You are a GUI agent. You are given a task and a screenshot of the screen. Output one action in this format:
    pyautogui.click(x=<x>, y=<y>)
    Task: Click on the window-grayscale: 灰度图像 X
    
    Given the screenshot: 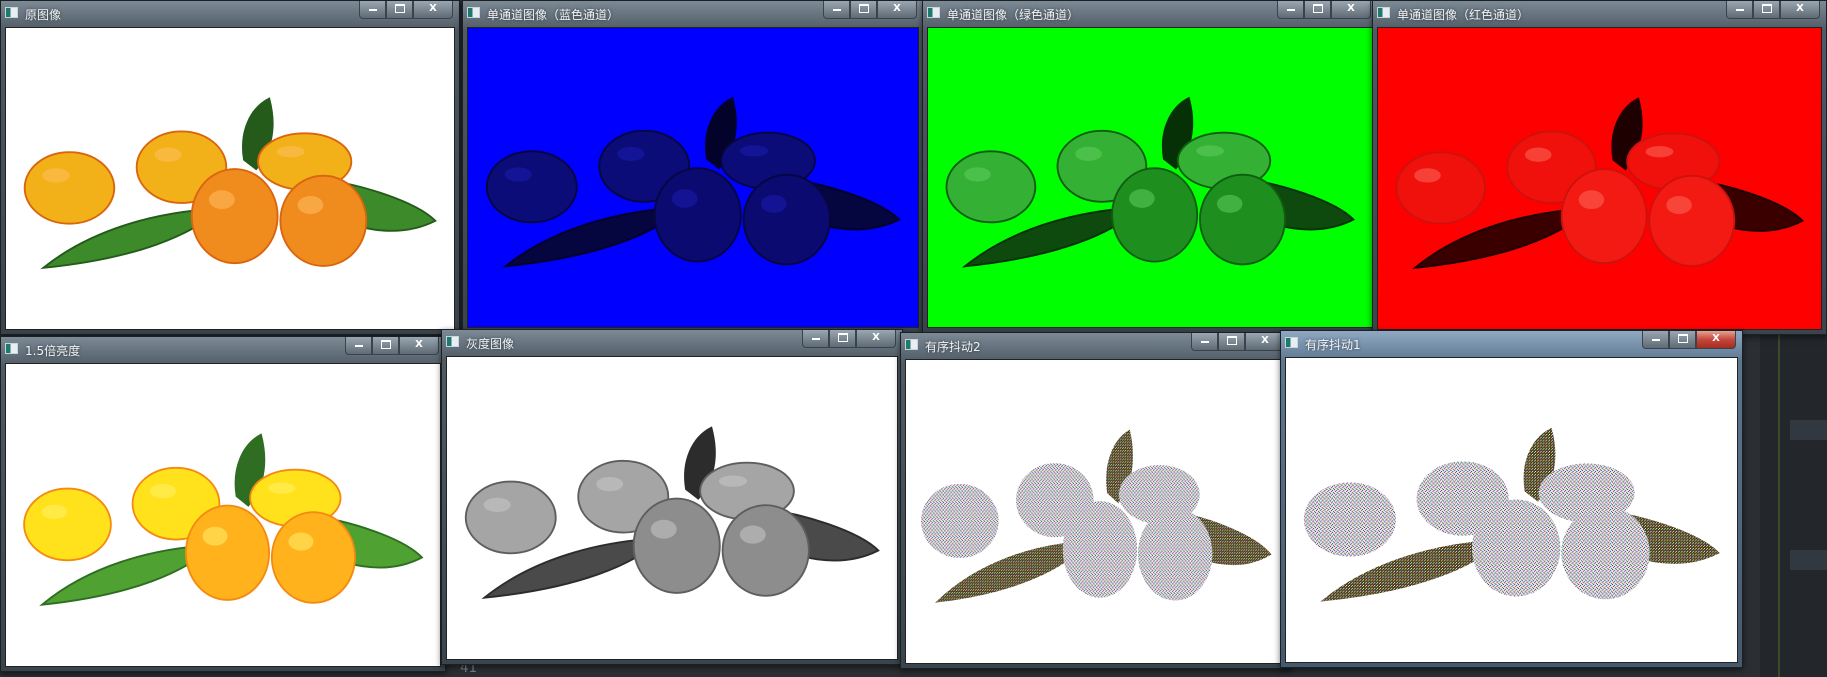 What is the action you would take?
    pyautogui.click(x=672, y=497)
    